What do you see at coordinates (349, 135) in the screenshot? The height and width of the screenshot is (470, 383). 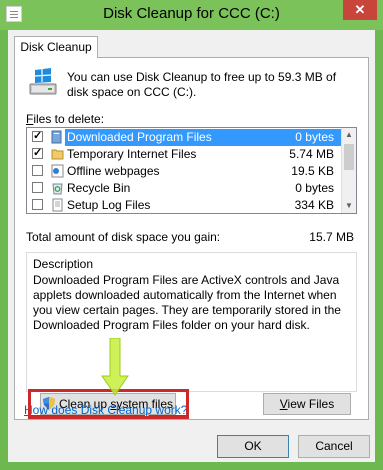 I see `scroll-up-icon: ▲` at bounding box center [349, 135].